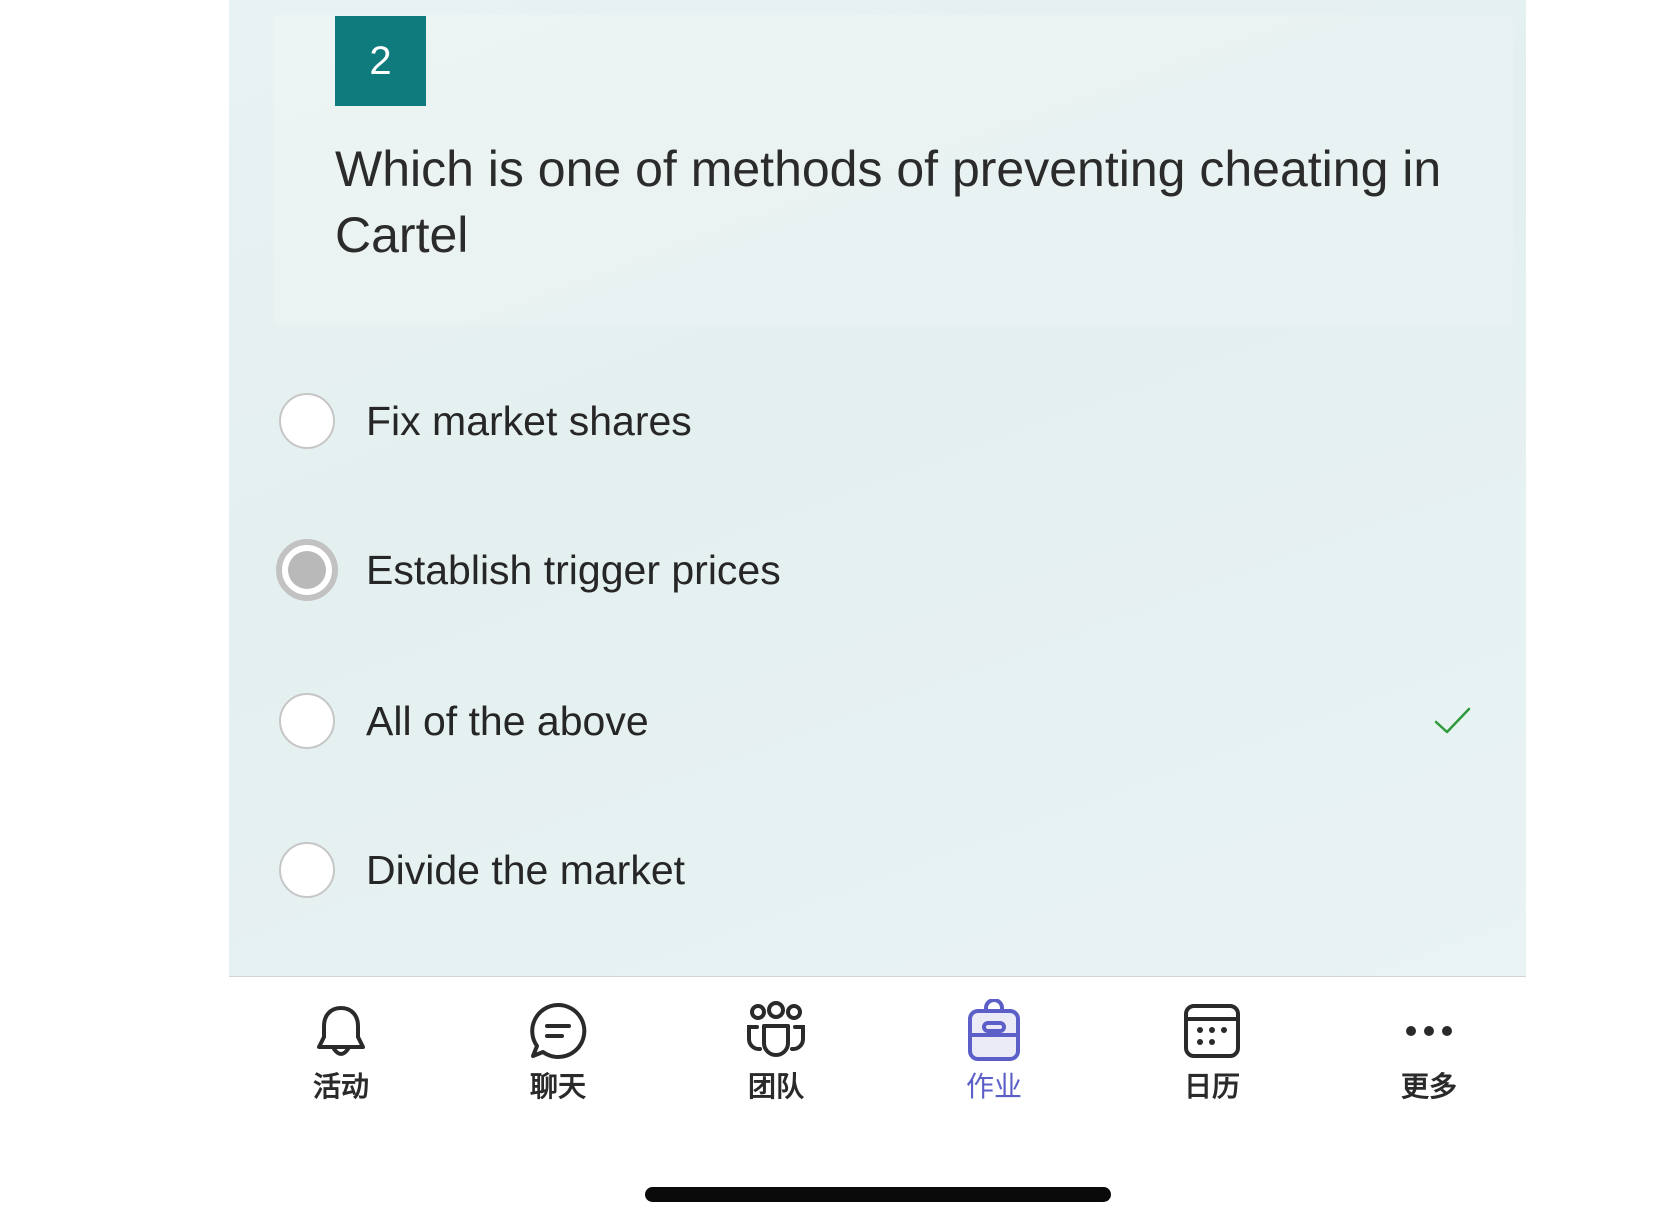 This screenshot has width=1673, height=1221. What do you see at coordinates (1212, 1031) in the screenshot?
I see `calendar-icon` at bounding box center [1212, 1031].